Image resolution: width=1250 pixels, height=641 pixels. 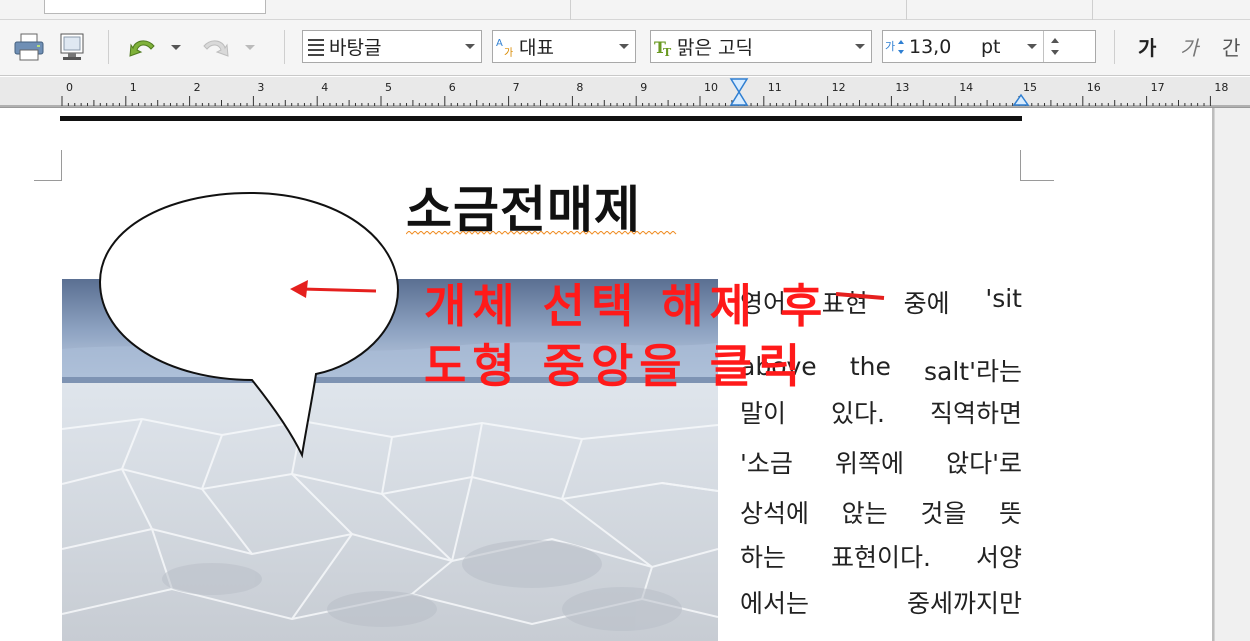 What do you see at coordinates (249, 325) in the screenshot?
I see `speech-balloon-shape` at bounding box center [249, 325].